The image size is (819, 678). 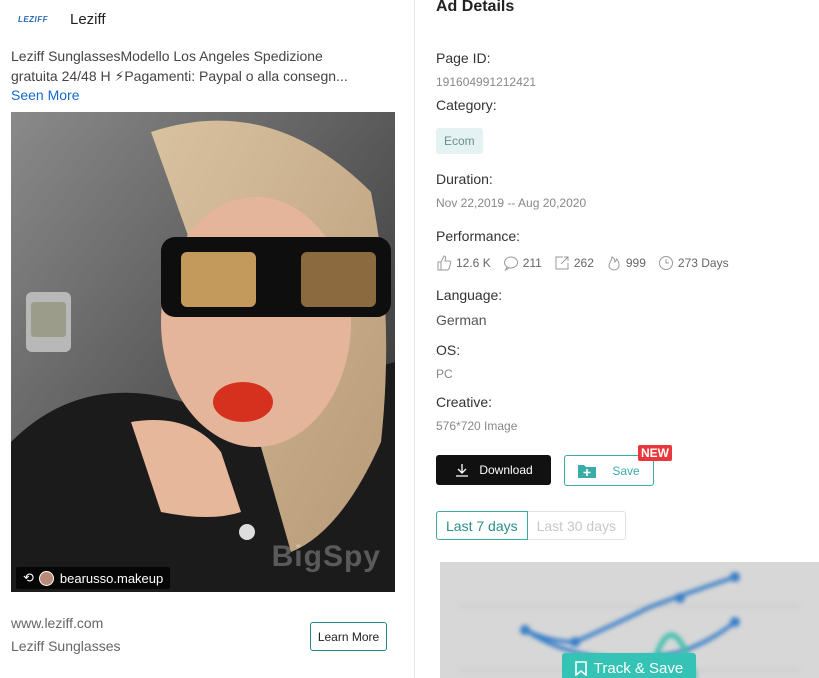 What do you see at coordinates (469, 295) in the screenshot?
I see `language-label: Language:` at bounding box center [469, 295].